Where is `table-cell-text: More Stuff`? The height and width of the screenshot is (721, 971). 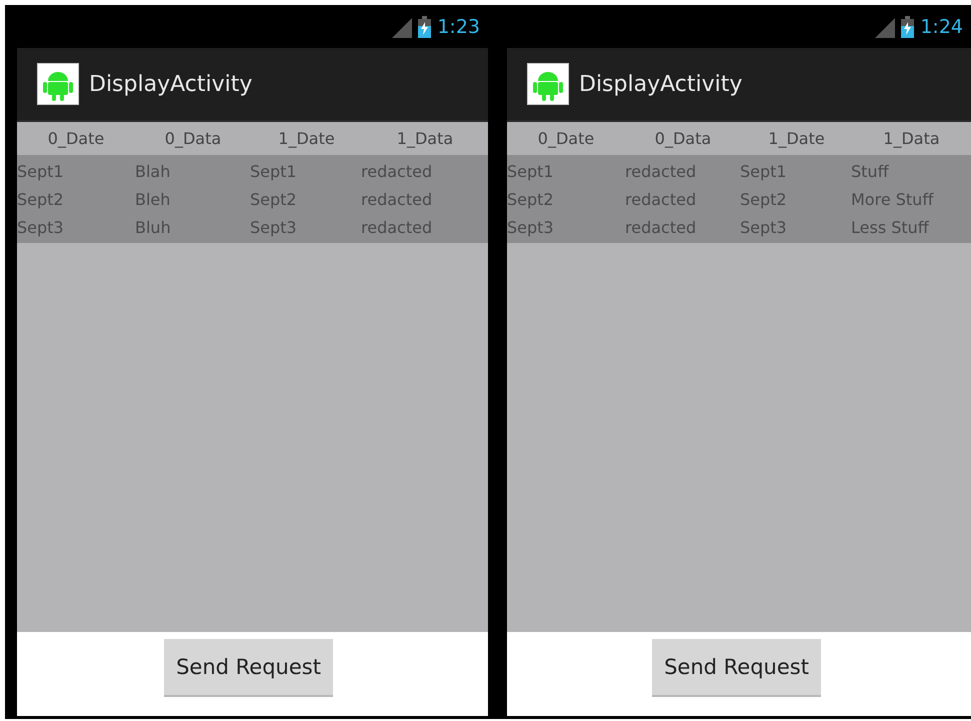
table-cell-text: More Stuff is located at coordinates (893, 199).